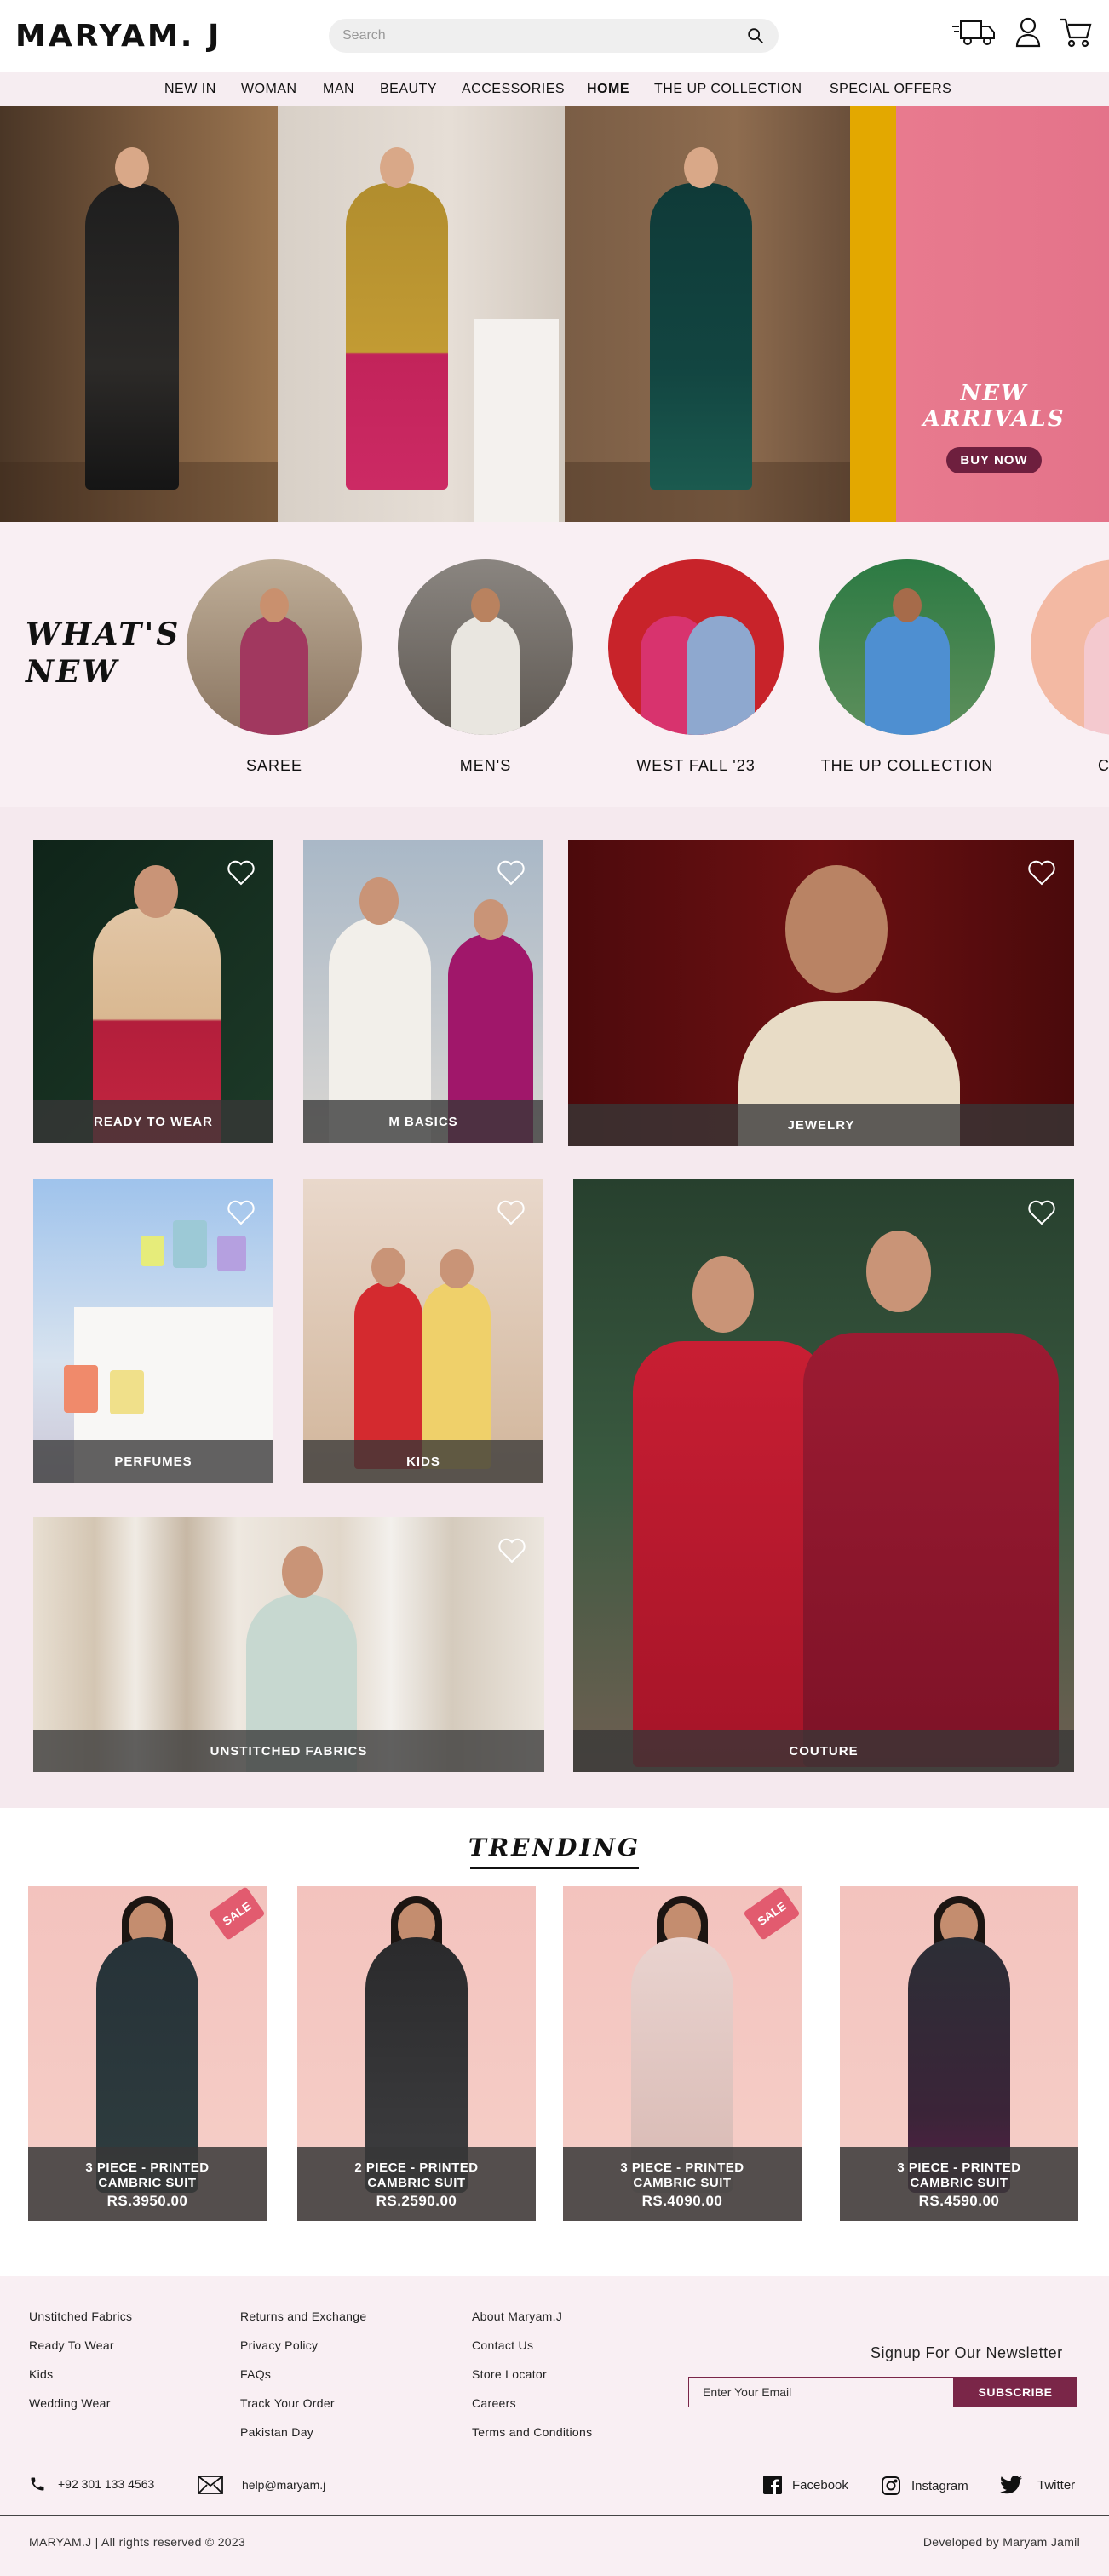  What do you see at coordinates (823, 1751) in the screenshot?
I see `category-label: COUTURE` at bounding box center [823, 1751].